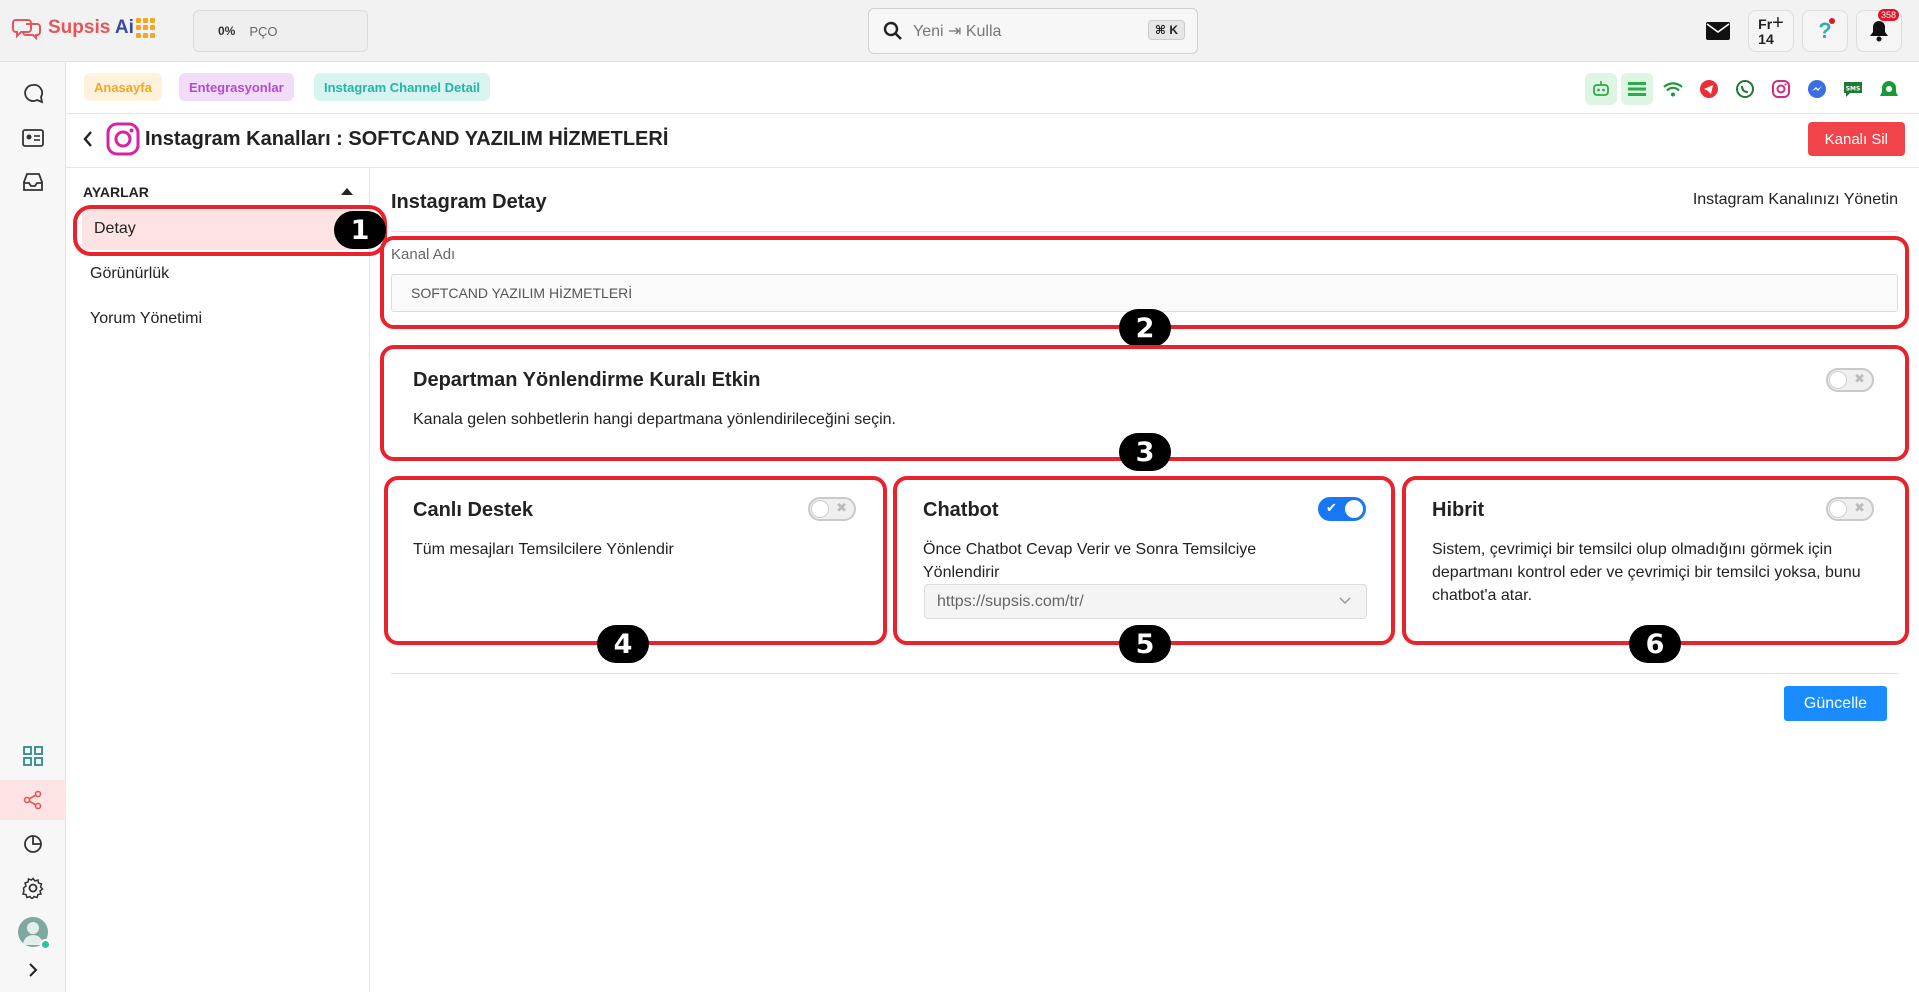 The image size is (1919, 992). I want to click on settings-sidebar: AYARLAR Detay Görünürlük Yorum Yönetimi, so click(218, 580).